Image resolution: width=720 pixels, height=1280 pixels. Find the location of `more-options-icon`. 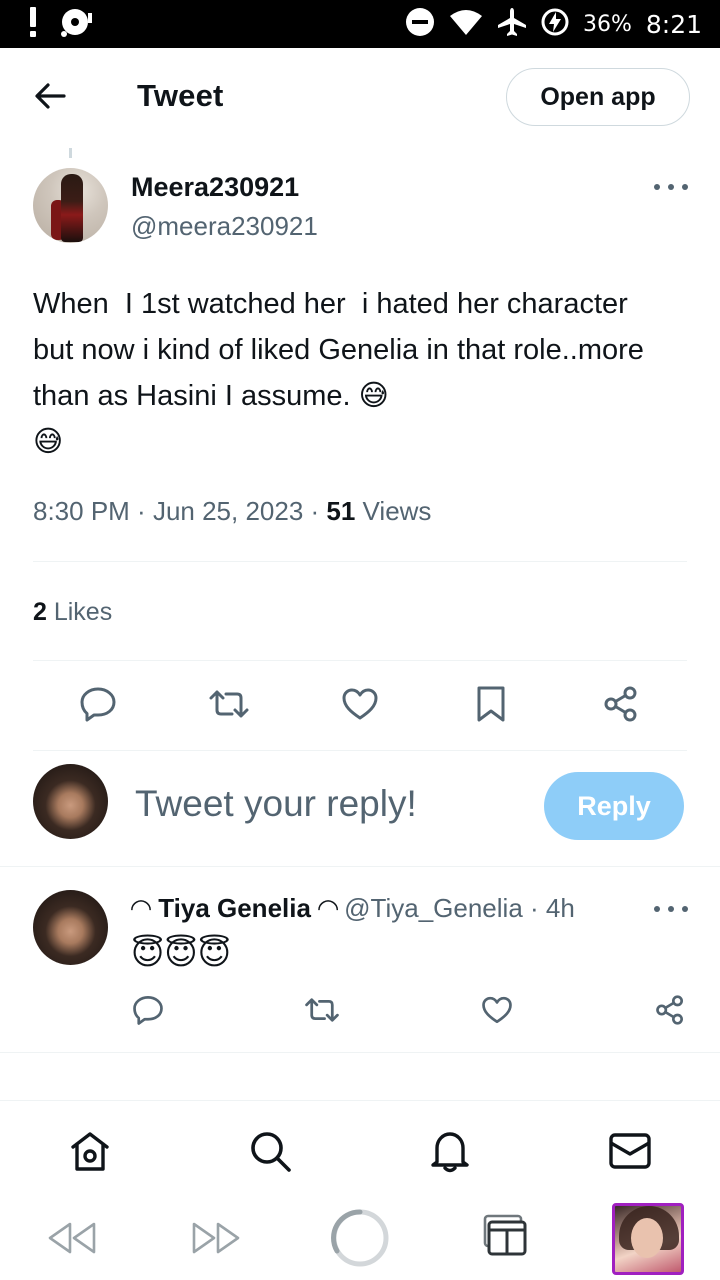

more-options-icon is located at coordinates (671, 187).